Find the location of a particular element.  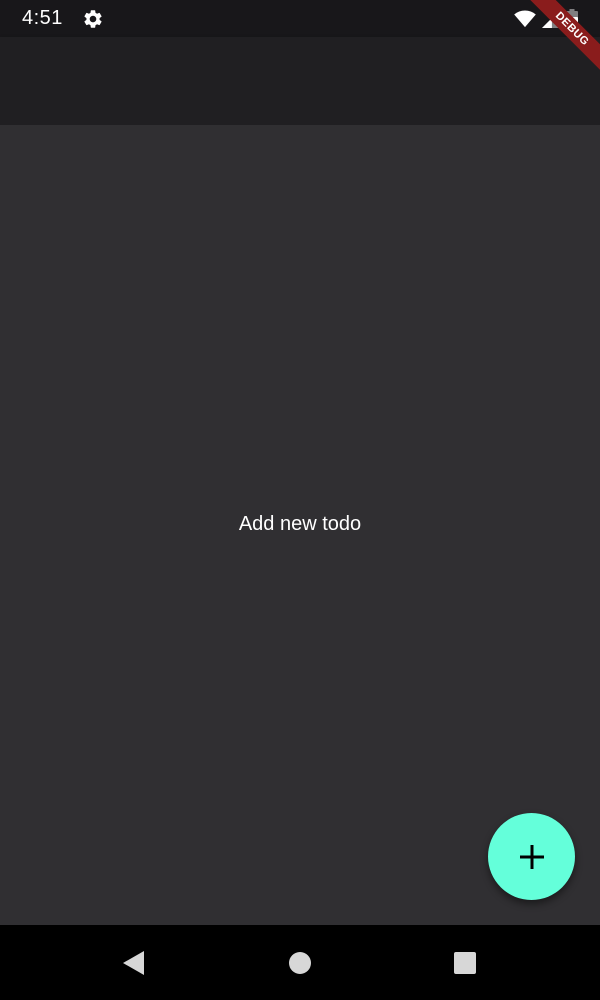

add-todo-button is located at coordinates (531, 856).